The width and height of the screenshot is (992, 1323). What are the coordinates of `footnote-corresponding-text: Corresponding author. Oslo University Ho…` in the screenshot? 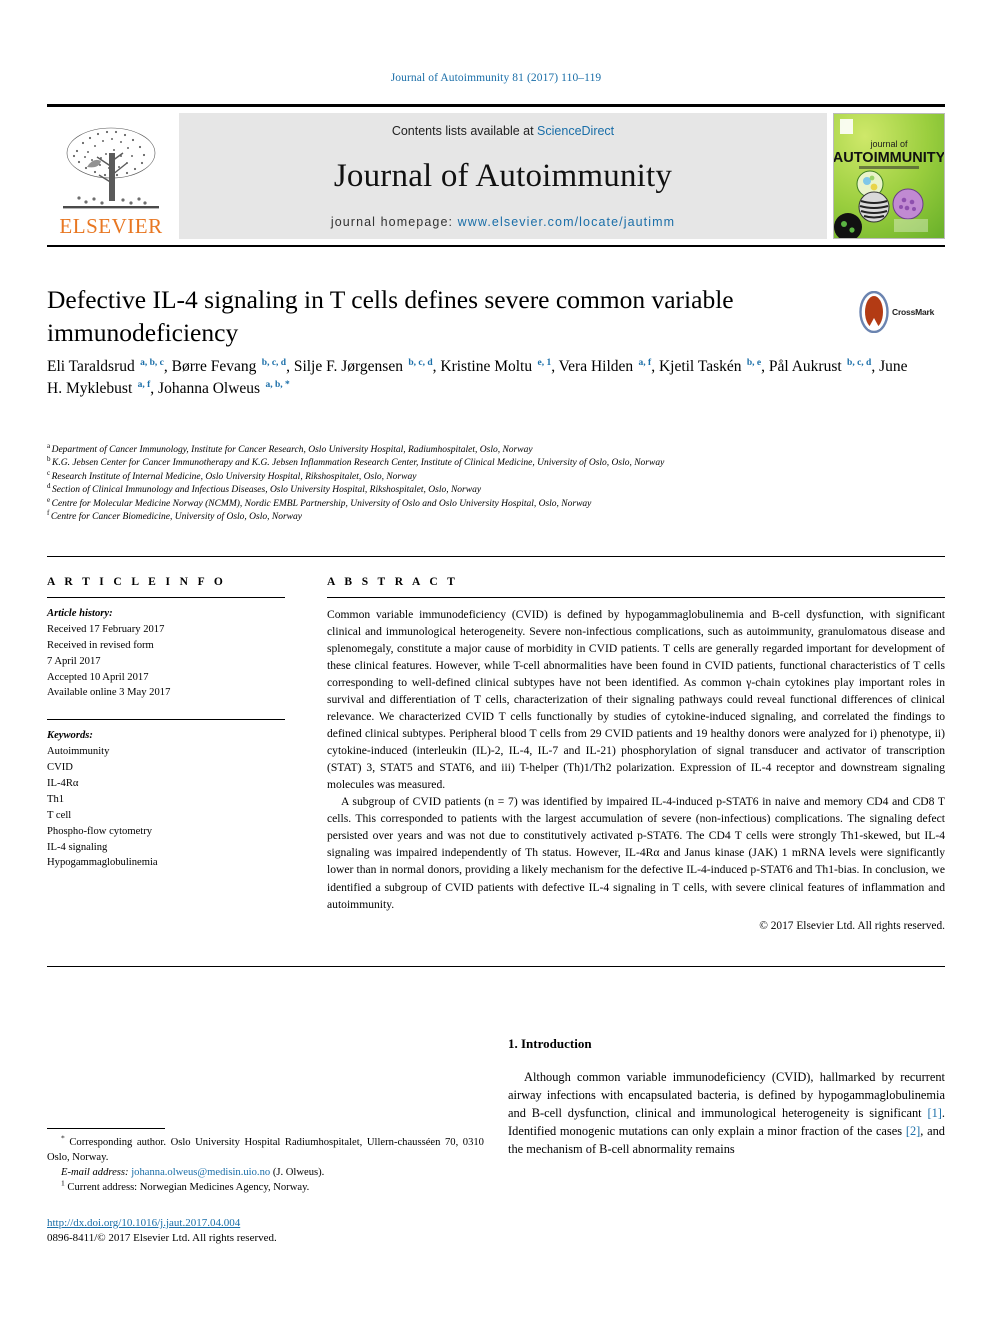 It's located at (265, 1150).